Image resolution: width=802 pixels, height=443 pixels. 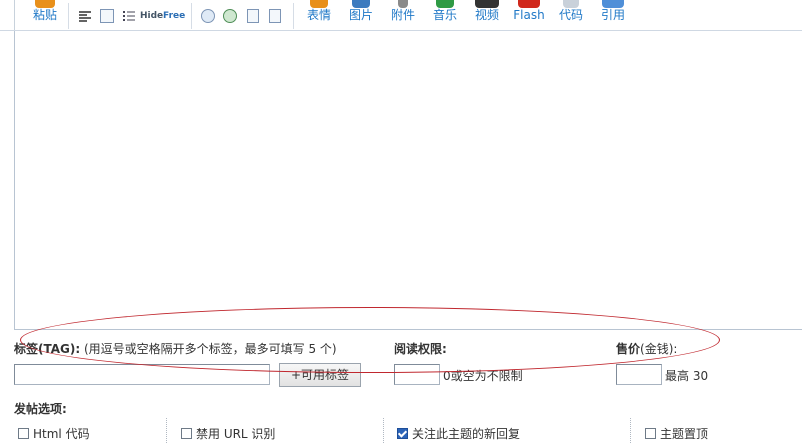 What do you see at coordinates (228, 433) in the screenshot?
I see `option-disable-url: 禁用 URL 识别` at bounding box center [228, 433].